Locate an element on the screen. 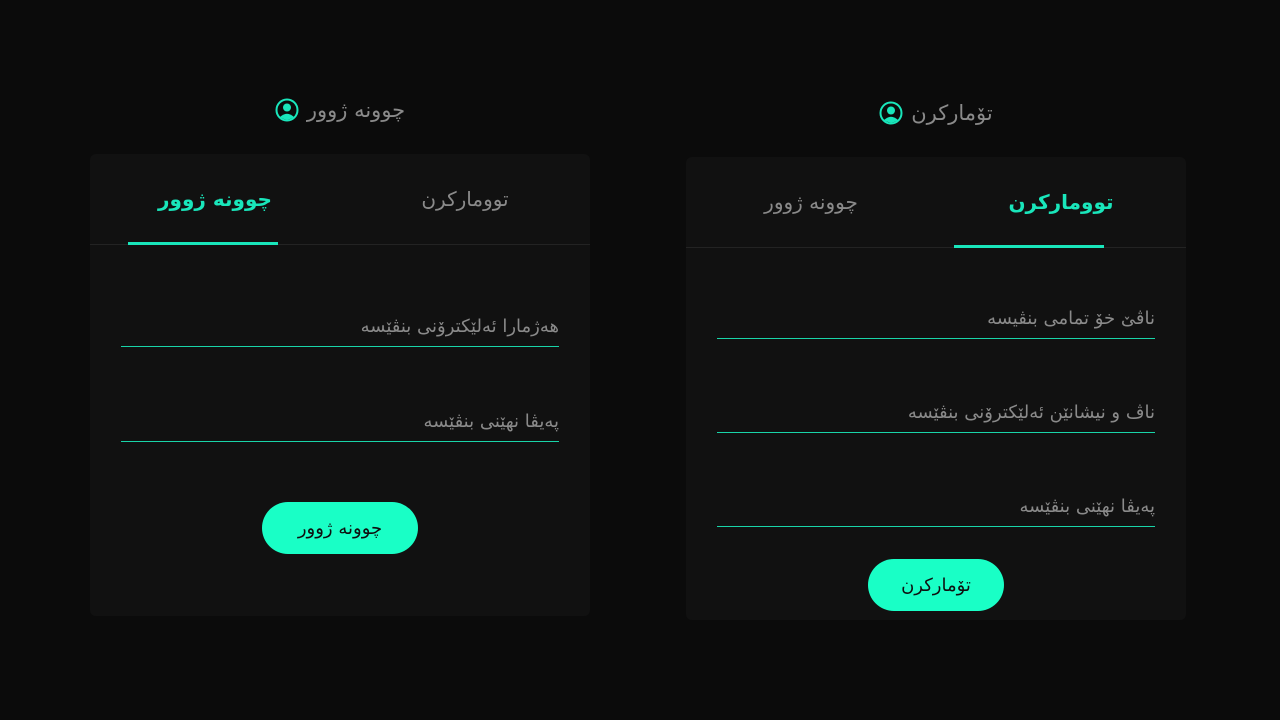 The height and width of the screenshot is (720, 1280). register-fields is located at coordinates (936, 403).